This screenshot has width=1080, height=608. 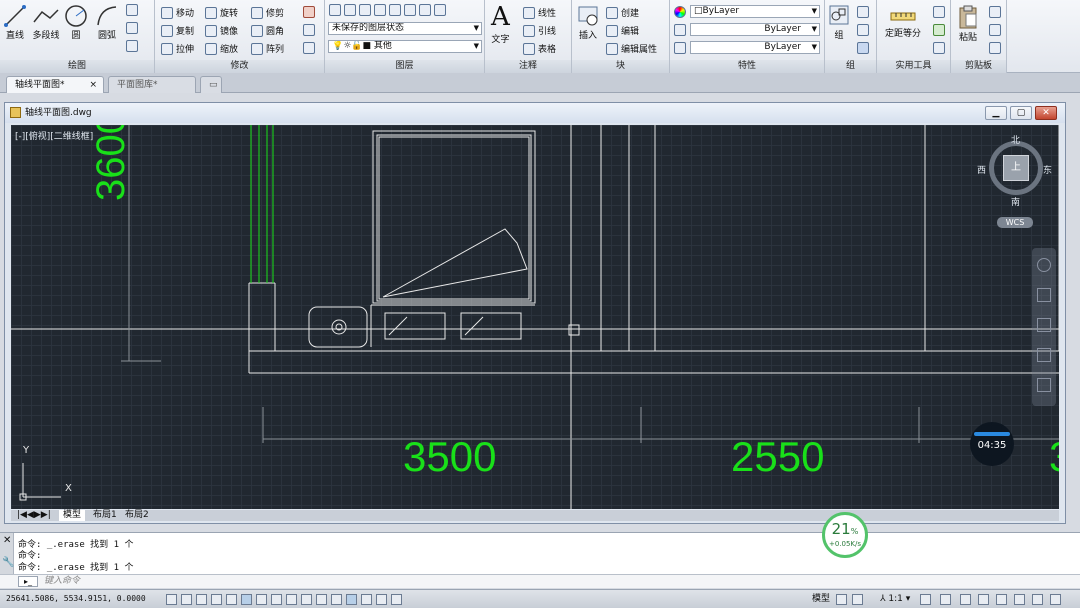 I want to click on annotation-monitor-icon, so click(x=396, y=599).